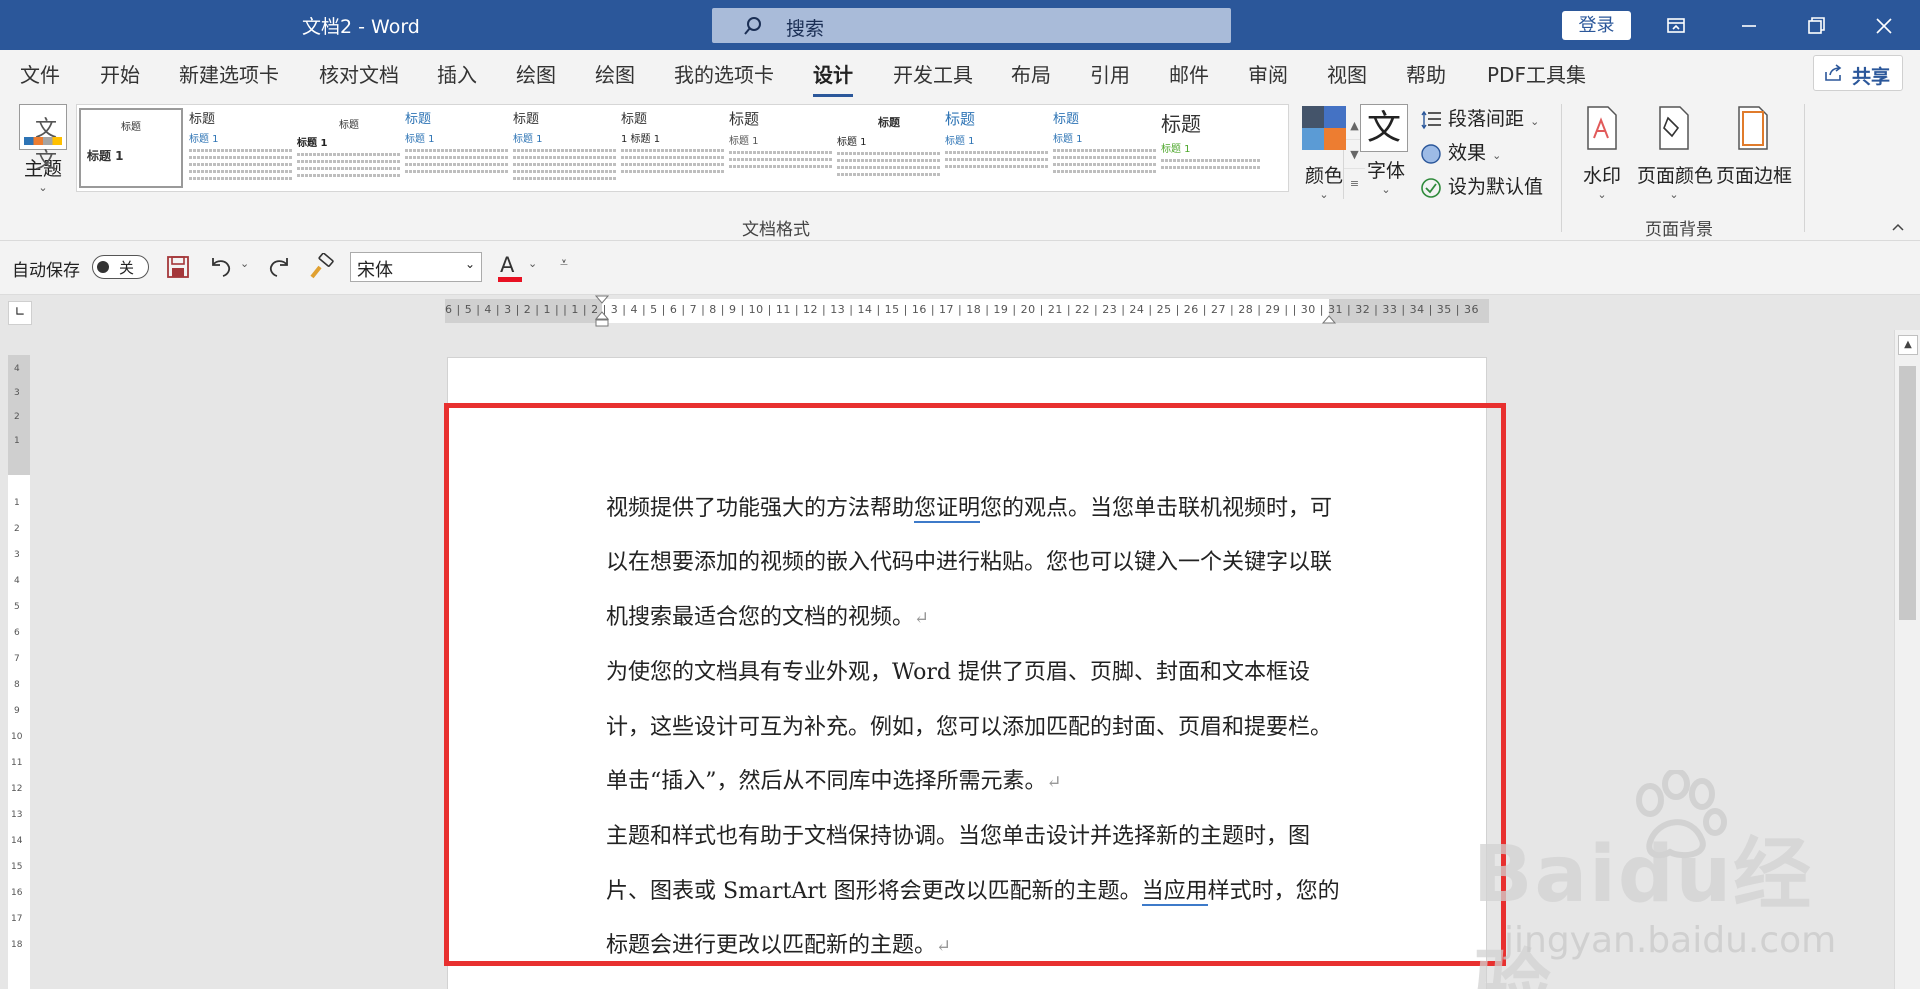 Image resolution: width=1920 pixels, height=989 pixels. I want to click on tab-mailings: 邮件, so click(1189, 73).